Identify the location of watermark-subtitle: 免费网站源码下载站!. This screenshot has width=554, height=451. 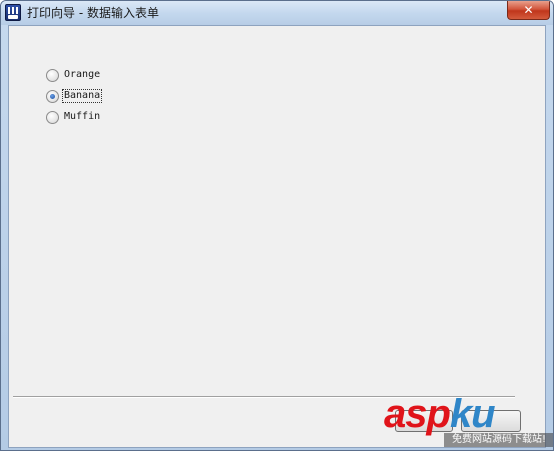
(498, 440).